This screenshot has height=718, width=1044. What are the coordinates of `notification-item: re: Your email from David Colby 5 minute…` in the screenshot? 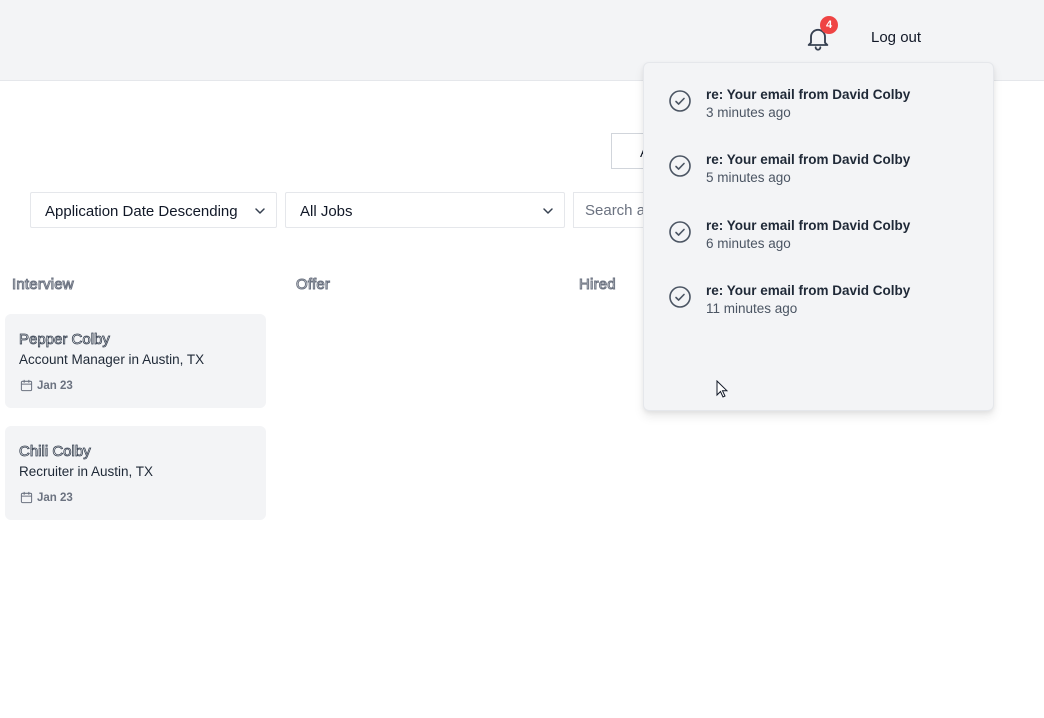 It's located at (818, 172).